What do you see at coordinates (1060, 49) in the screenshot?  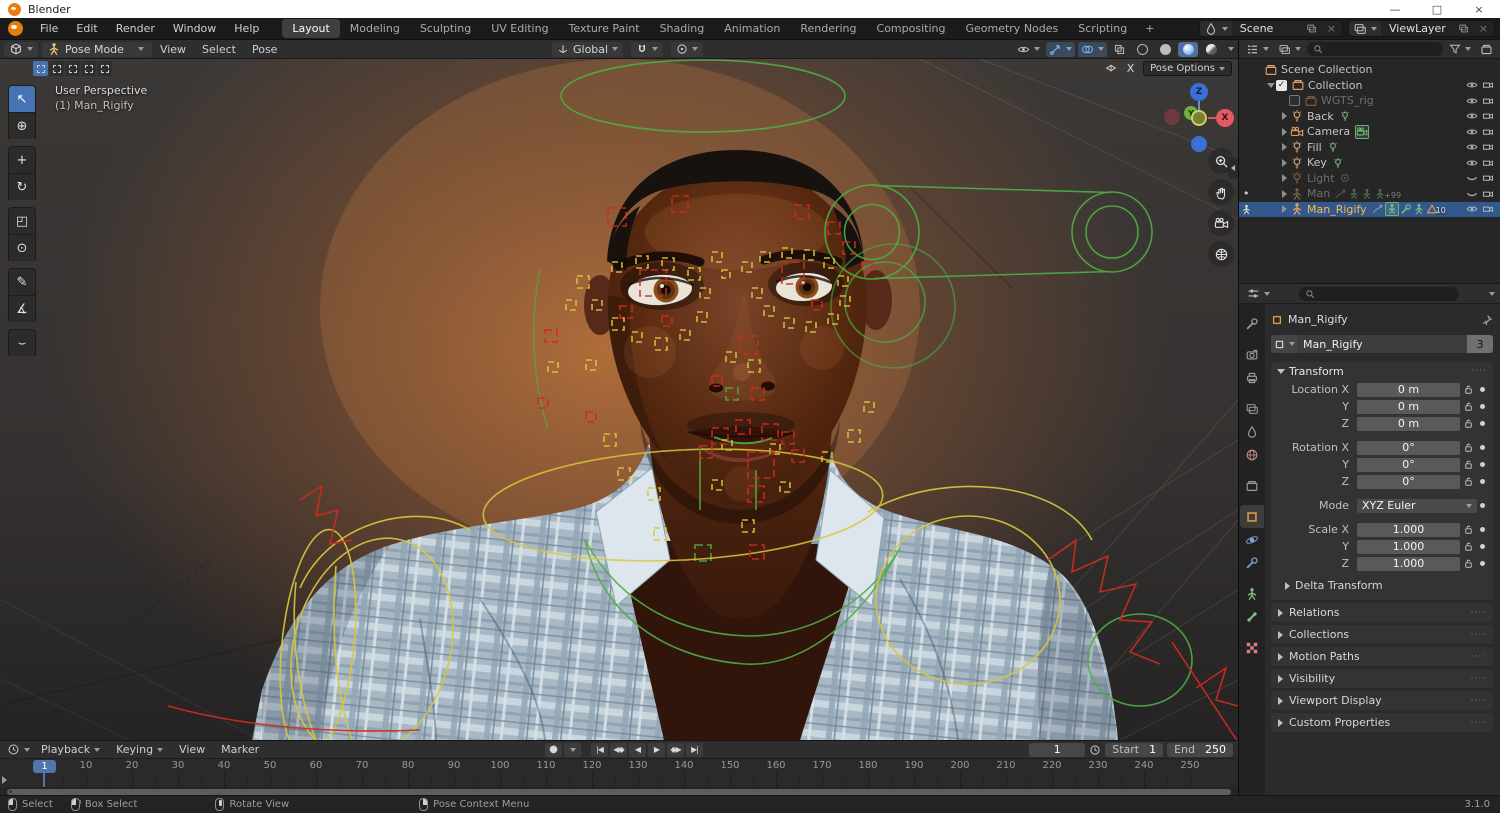 I see `show-gizmo-toggle` at bounding box center [1060, 49].